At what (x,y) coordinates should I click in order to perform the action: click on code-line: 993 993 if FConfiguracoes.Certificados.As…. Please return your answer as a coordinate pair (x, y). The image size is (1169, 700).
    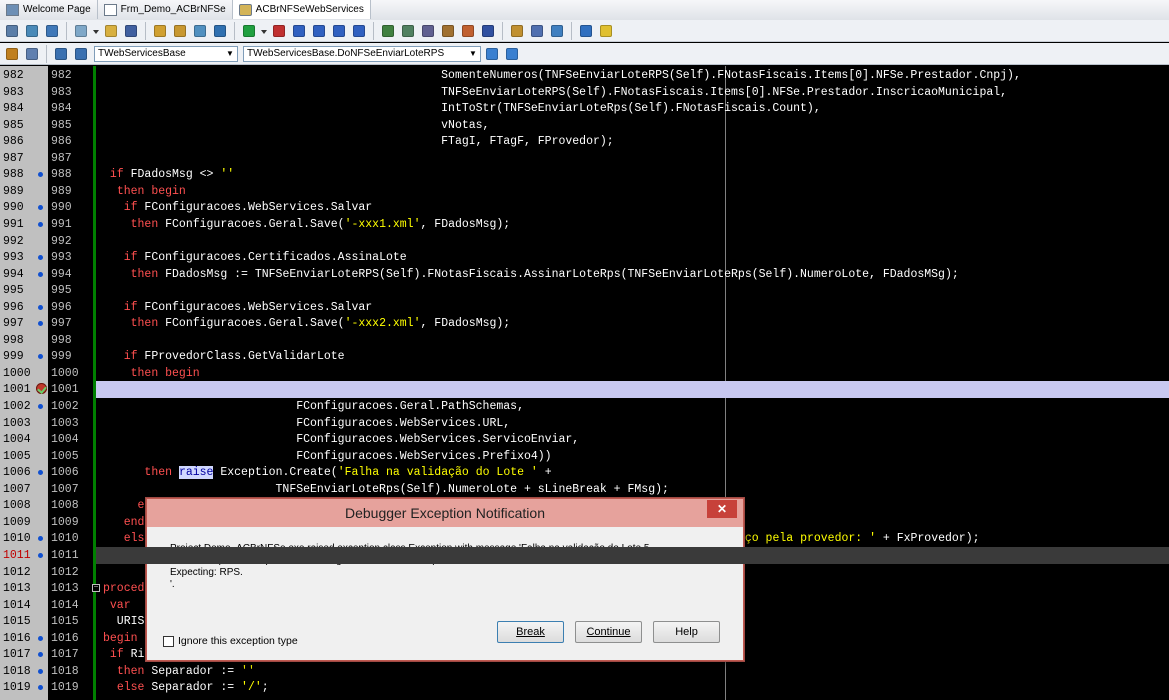
    Looking at the image, I should click on (584, 257).